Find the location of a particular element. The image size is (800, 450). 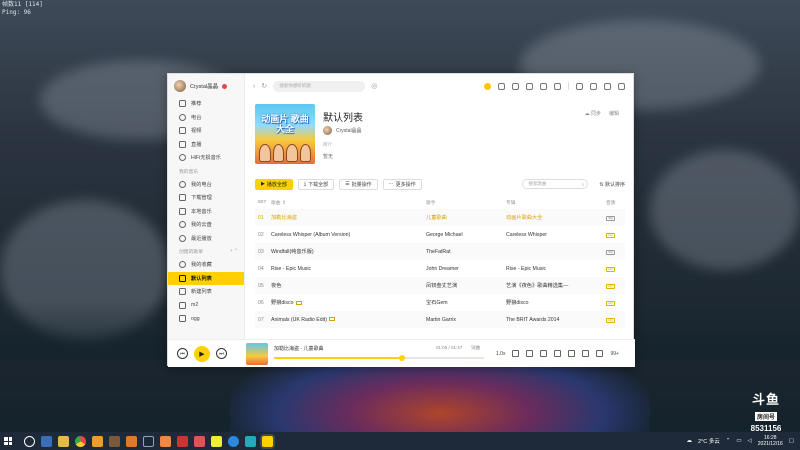

song-name: Careless Whisper (Album Version) is located at coordinates (310, 235).